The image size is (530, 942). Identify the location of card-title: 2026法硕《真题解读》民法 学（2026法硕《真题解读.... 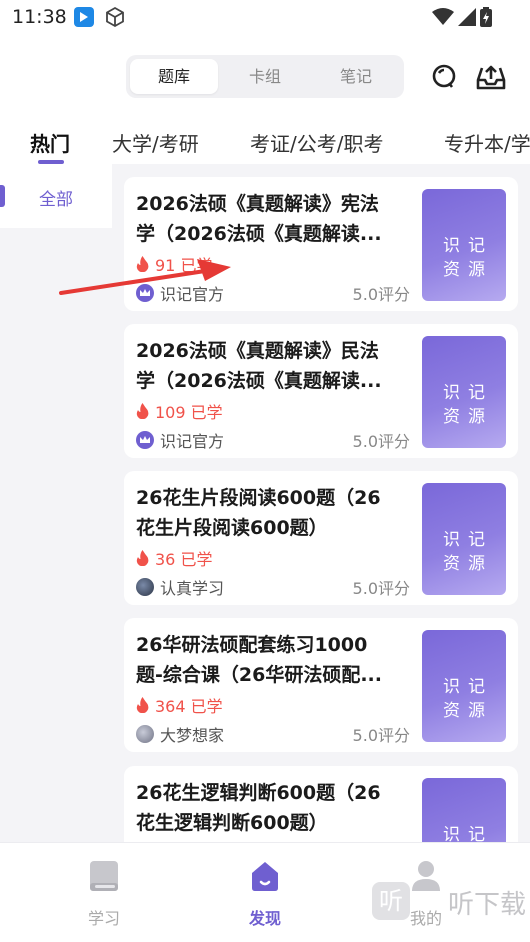
(259, 366).